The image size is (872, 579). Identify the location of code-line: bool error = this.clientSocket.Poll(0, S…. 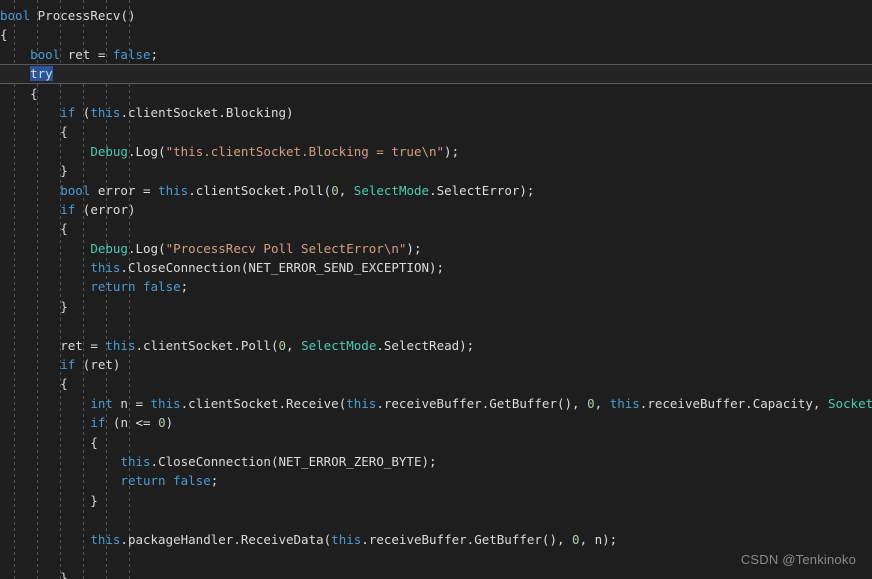
(436, 190).